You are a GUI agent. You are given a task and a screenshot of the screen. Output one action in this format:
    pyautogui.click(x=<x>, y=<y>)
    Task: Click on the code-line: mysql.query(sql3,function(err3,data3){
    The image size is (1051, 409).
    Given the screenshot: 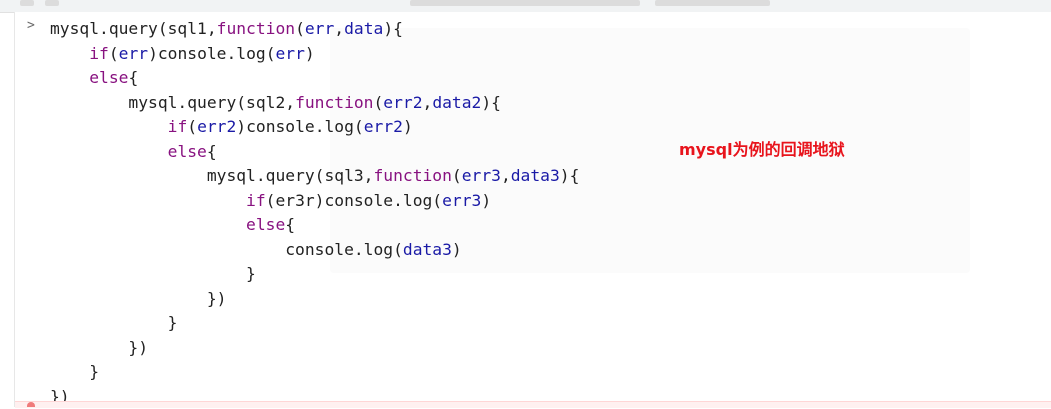 What is the action you would take?
    pyautogui.click(x=314, y=176)
    